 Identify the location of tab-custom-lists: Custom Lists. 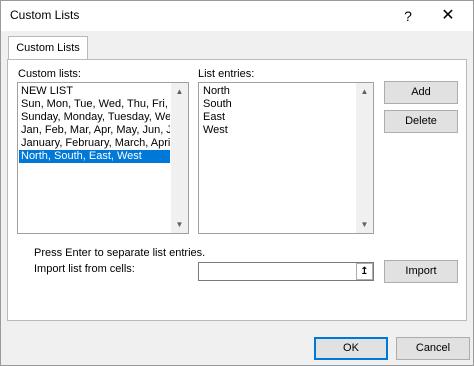
(48, 48).